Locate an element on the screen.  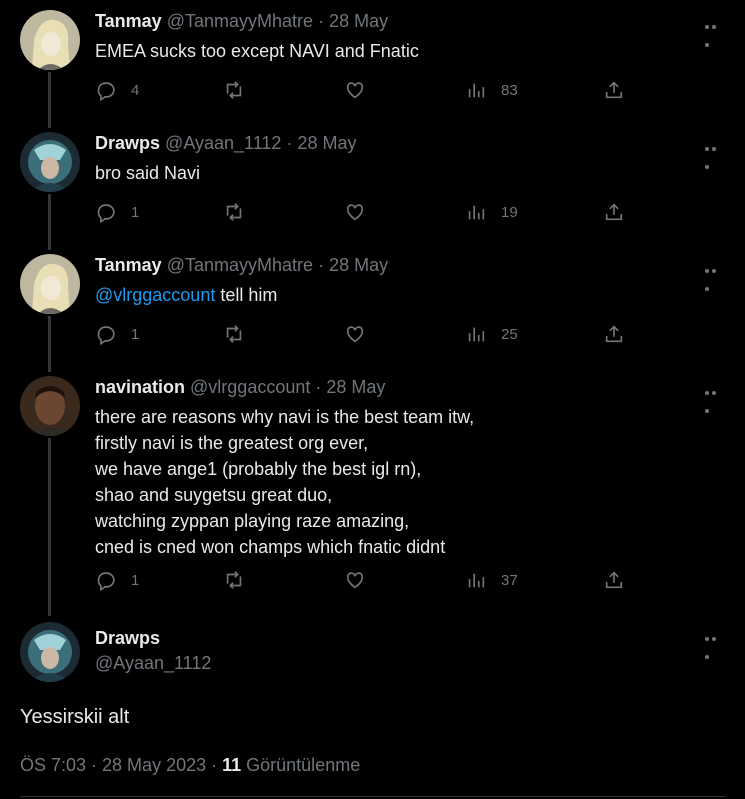
views-count: 19 is located at coordinates (509, 212).